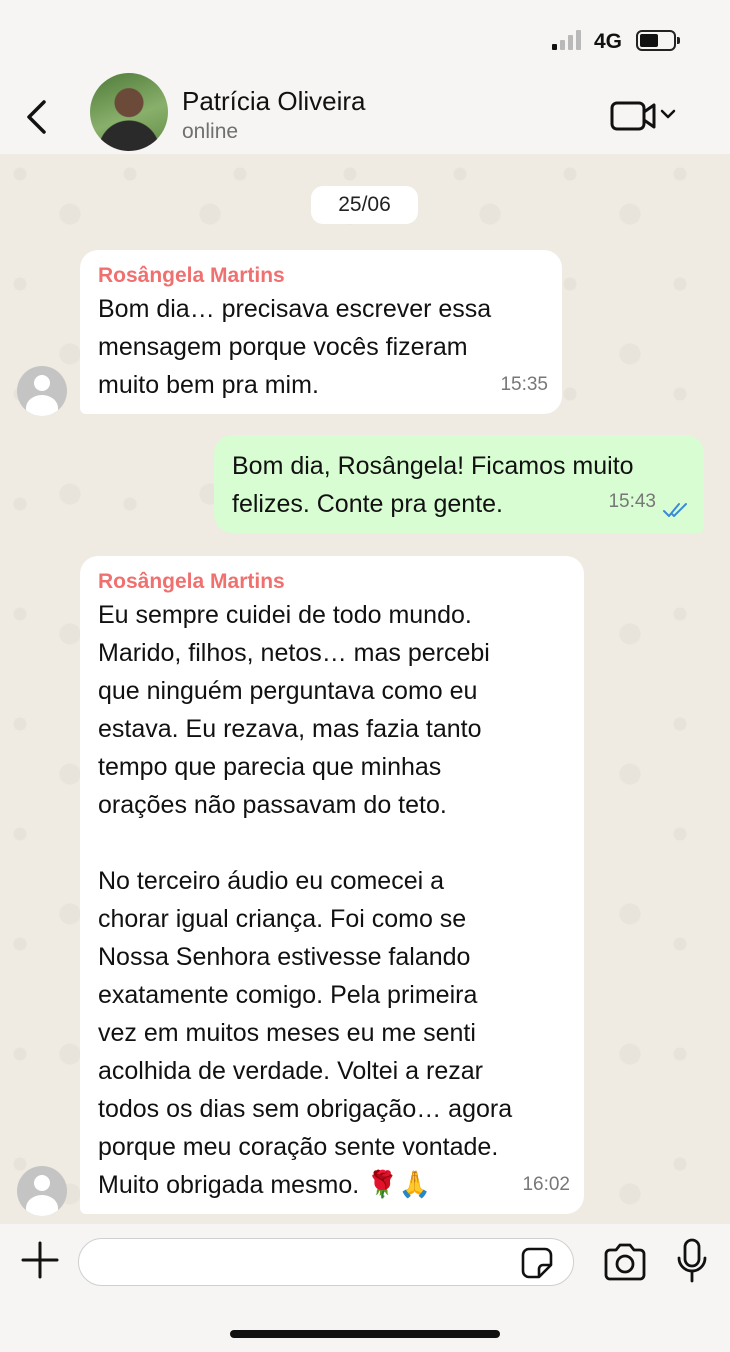 Image resolution: width=730 pixels, height=1352 pixels. Describe the element at coordinates (37, 117) in the screenshot. I see `chevron-left-icon` at that location.